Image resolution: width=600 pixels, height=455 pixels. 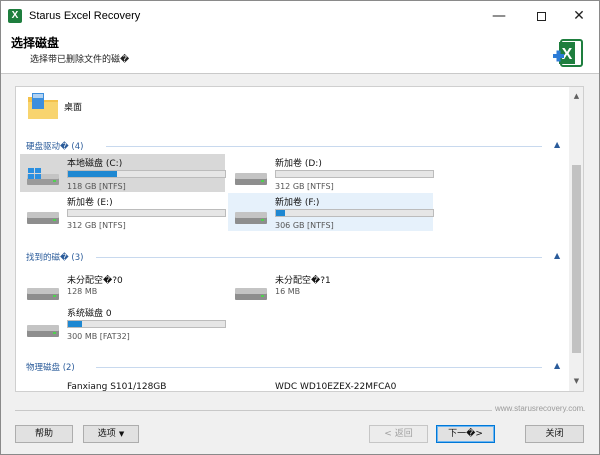 I want to click on options-button: 选项 ▼, so click(x=111, y=434).